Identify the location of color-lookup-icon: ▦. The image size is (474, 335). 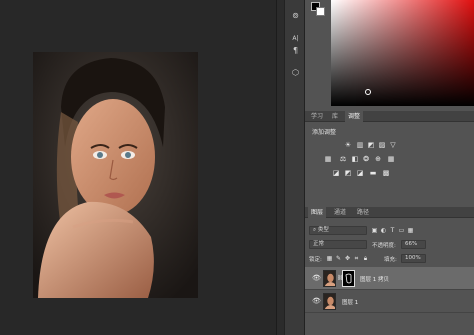
(391, 159).